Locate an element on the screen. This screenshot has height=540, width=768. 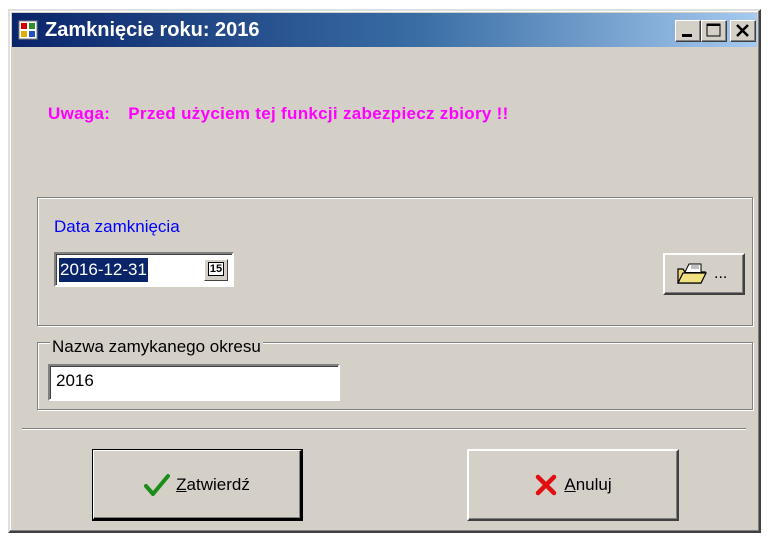
calendar-icon: 15 is located at coordinates (216, 269).